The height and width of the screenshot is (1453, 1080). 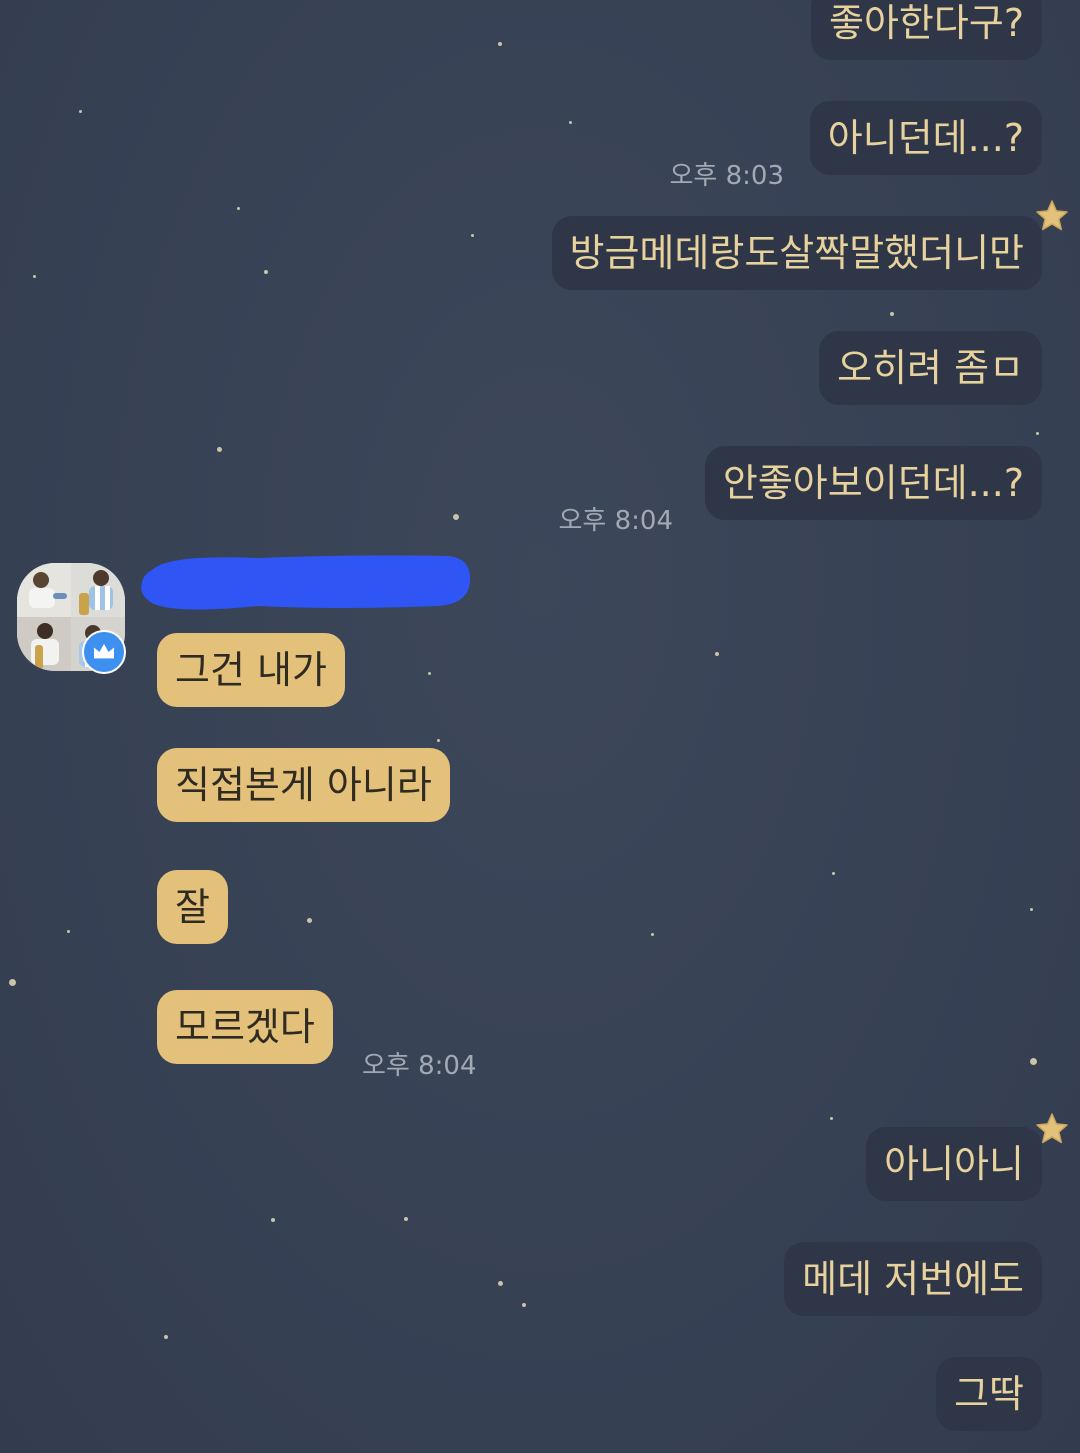 I want to click on outgoing-message-bubble: 방금메데랑도살짝말했더니만, so click(x=796, y=253).